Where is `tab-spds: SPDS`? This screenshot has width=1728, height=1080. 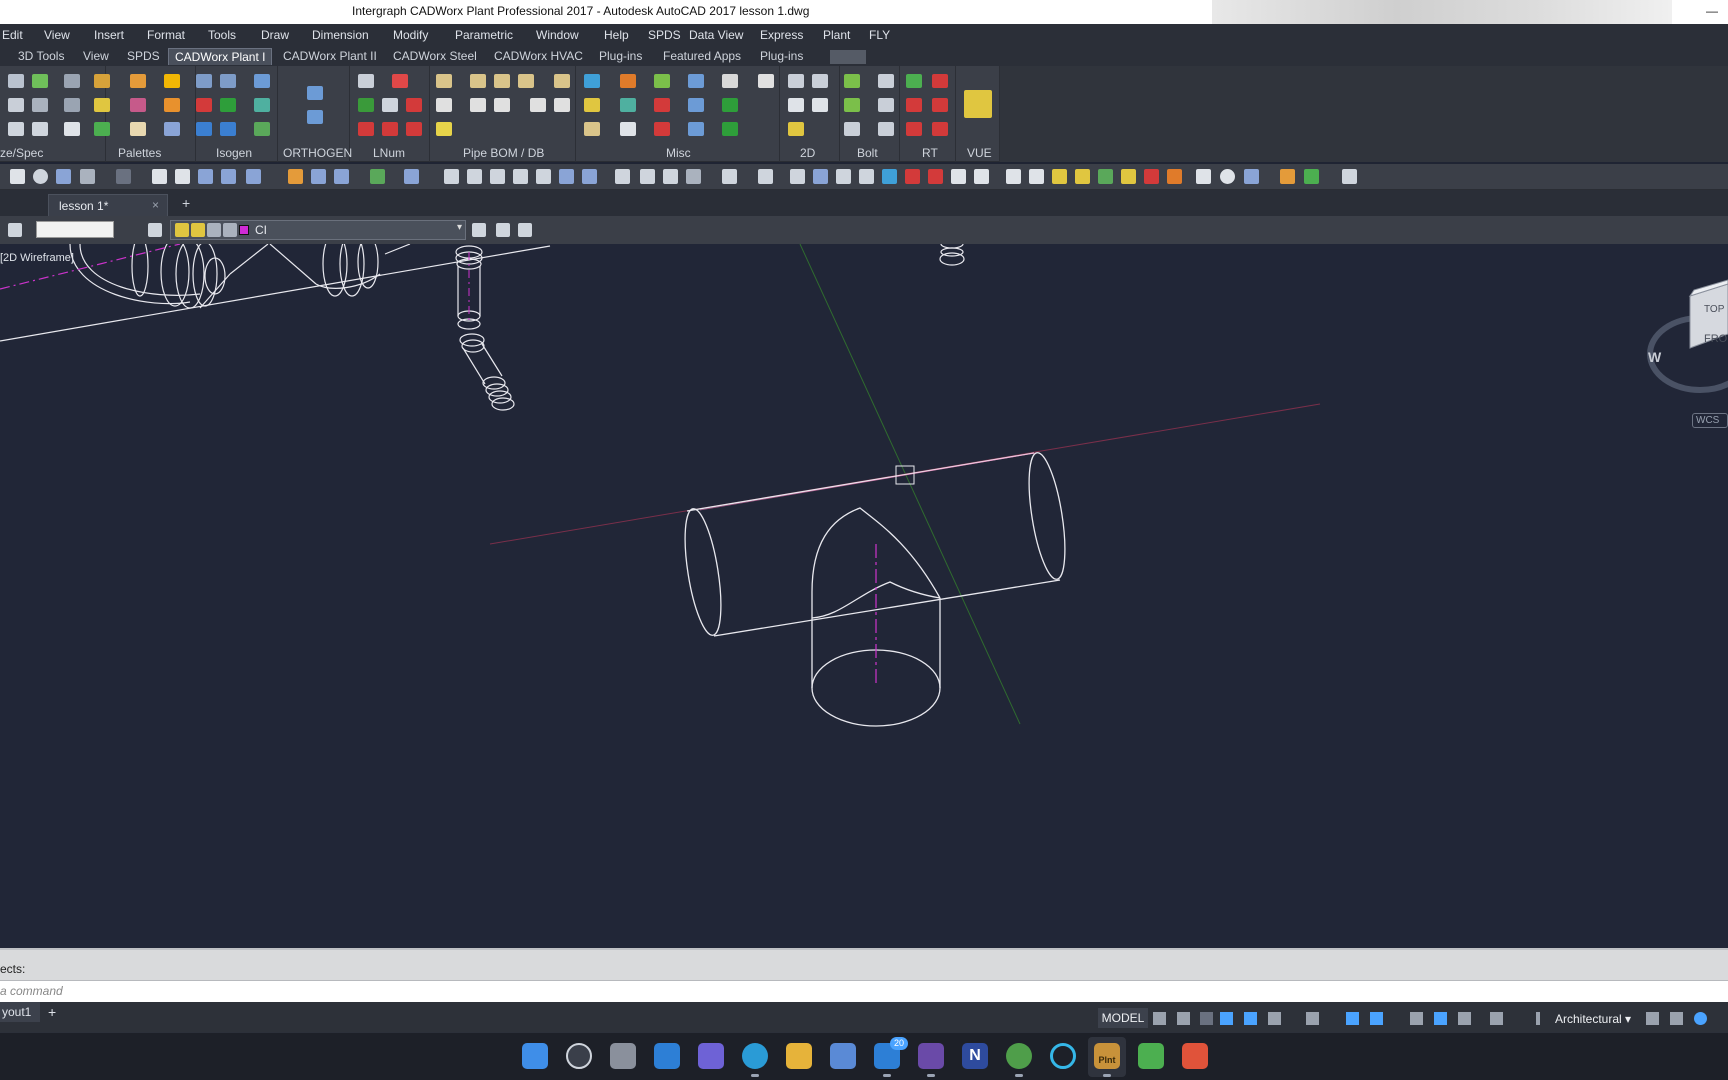
tab-spds: SPDS is located at coordinates (143, 56).